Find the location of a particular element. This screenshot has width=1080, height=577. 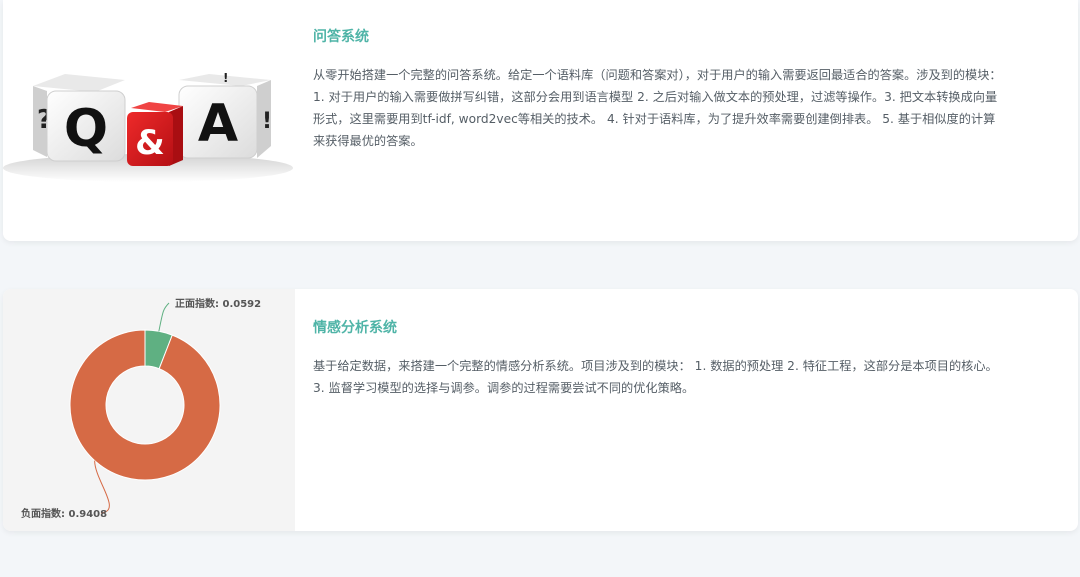

positive-leader-line is located at coordinates (164, 317).